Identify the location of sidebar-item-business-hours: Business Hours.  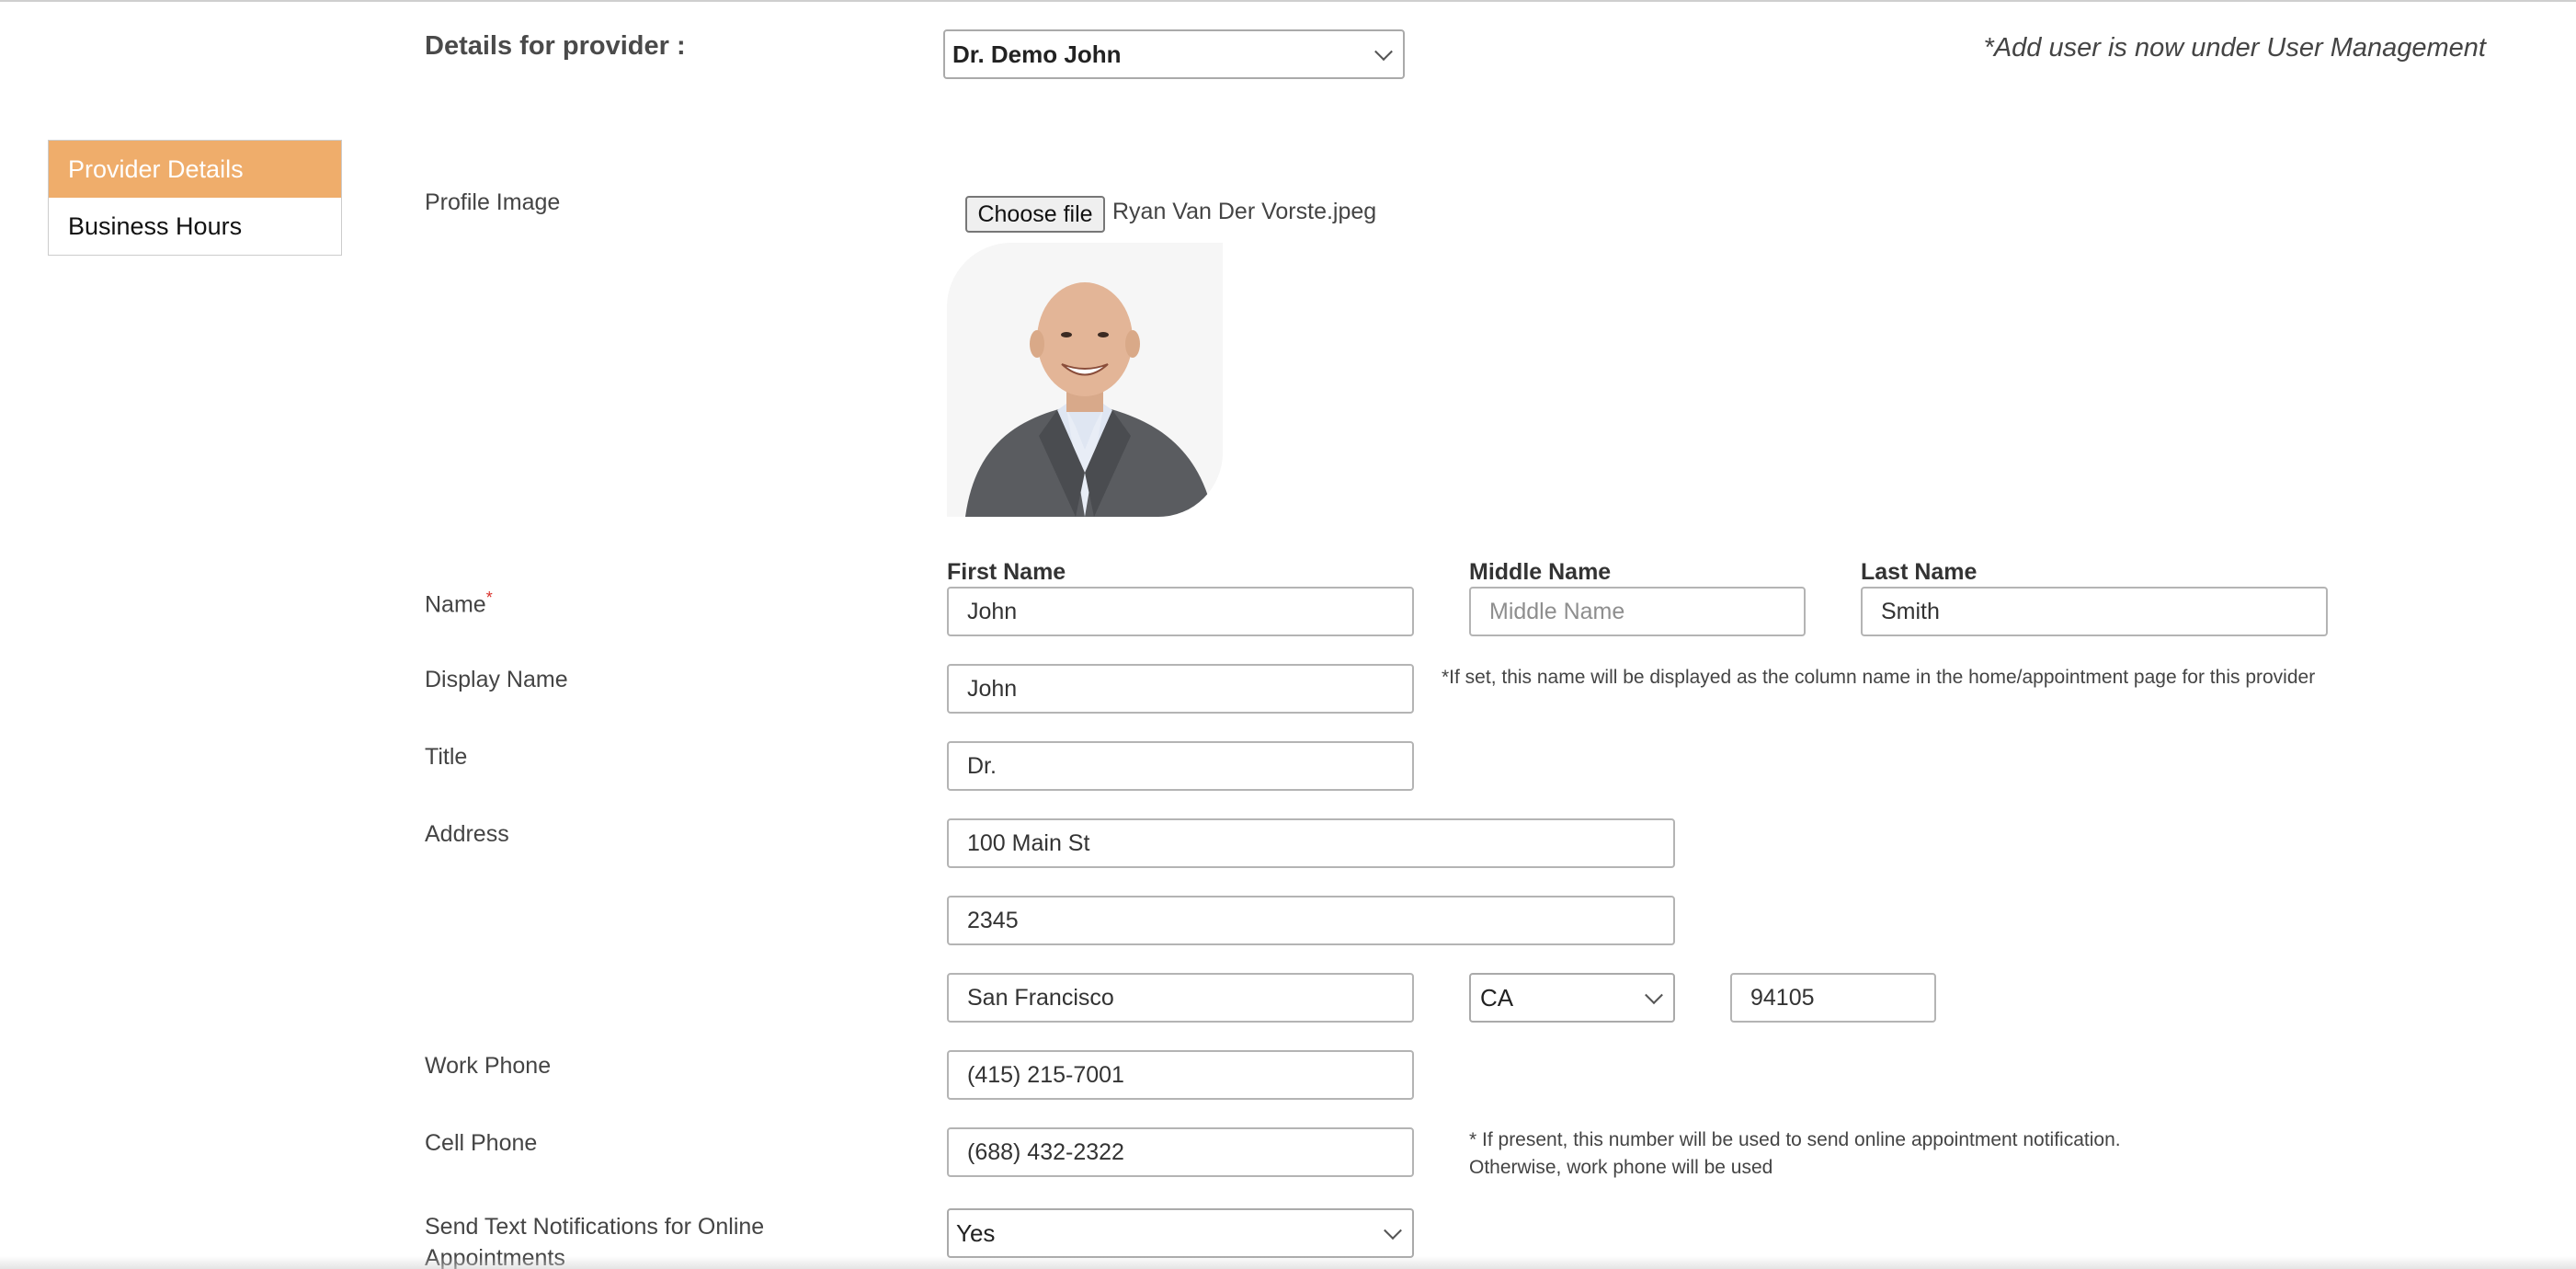
(195, 226).